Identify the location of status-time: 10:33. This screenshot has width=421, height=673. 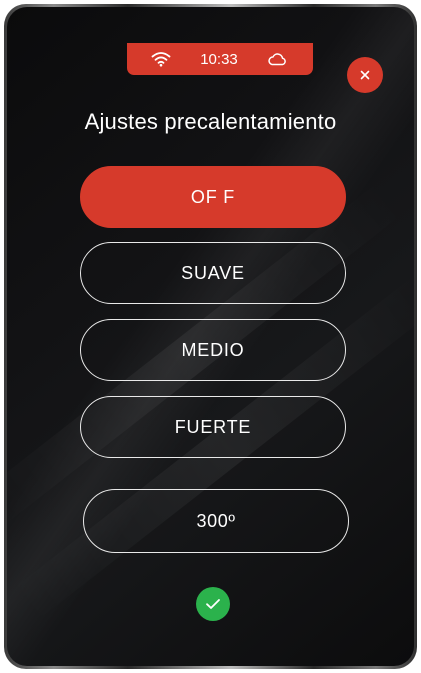
(219, 59).